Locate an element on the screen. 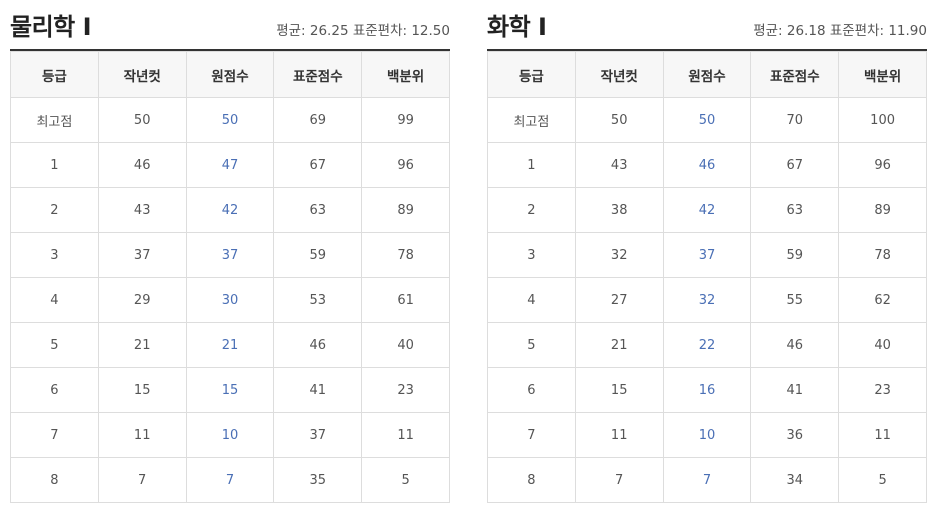  cell-percentile: 5 is located at coordinates (882, 480).